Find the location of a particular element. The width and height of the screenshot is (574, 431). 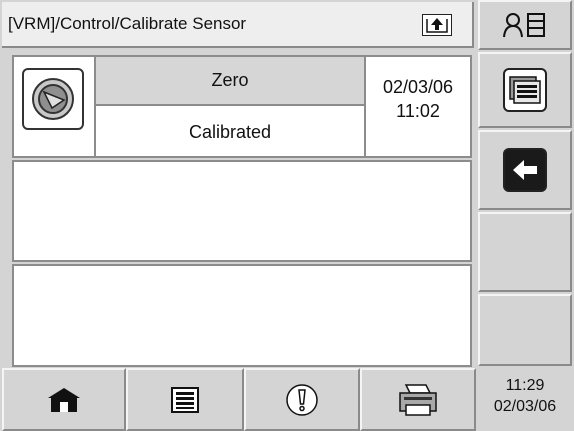

print-button is located at coordinates (418, 399).